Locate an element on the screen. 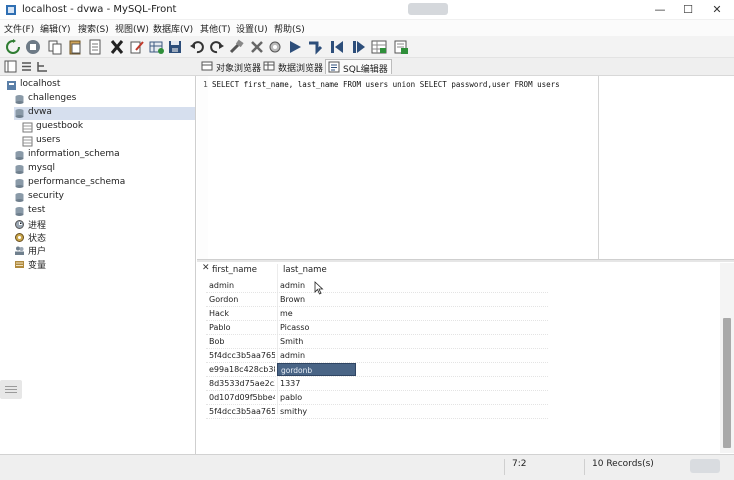  tree-view-icon is located at coordinates (42, 66).